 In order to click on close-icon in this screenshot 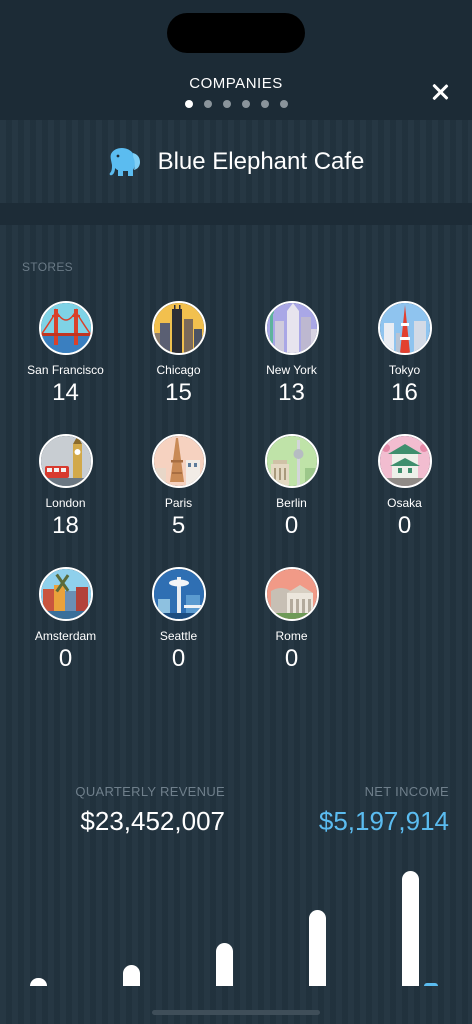, I will do `click(440, 92)`.